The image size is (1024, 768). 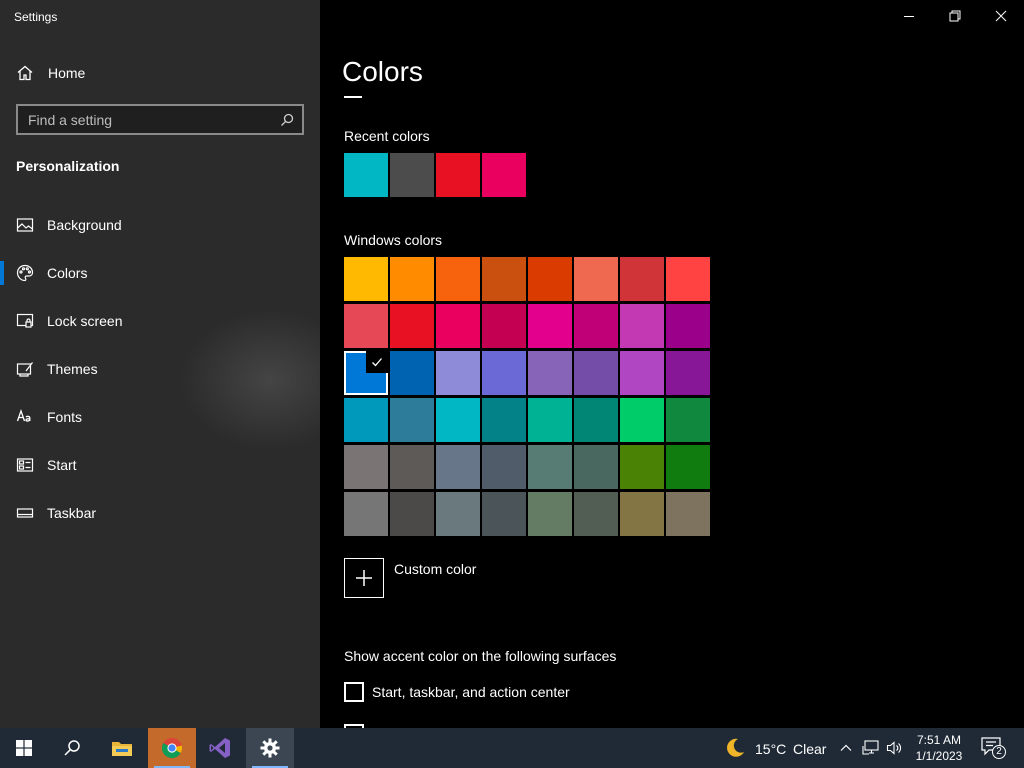 I want to click on sidebar-item-fonts: Fonts, so click(x=160, y=416).